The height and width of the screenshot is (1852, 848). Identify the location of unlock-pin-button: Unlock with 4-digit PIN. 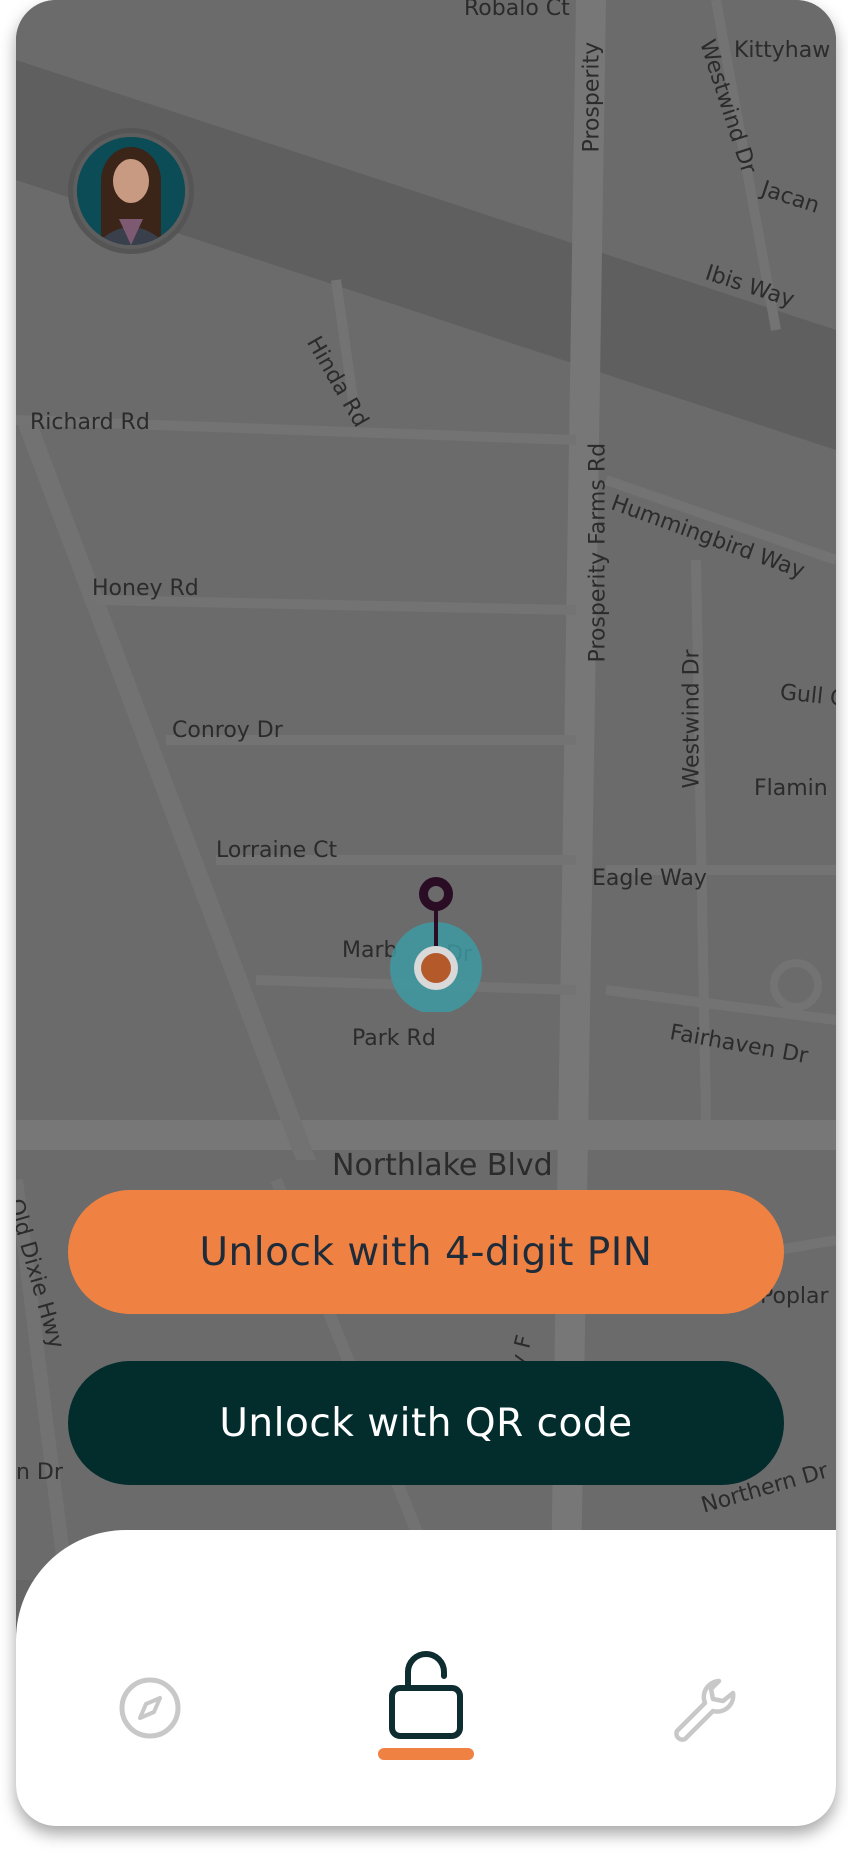
(426, 1252).